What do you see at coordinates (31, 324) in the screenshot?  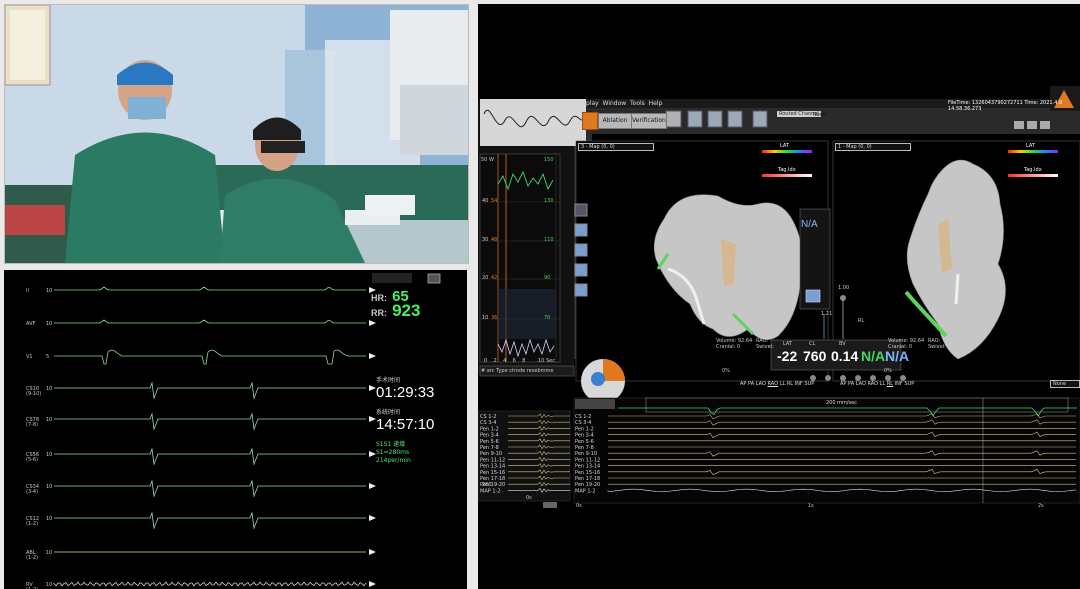 I see `lead-label: AVF` at bounding box center [31, 324].